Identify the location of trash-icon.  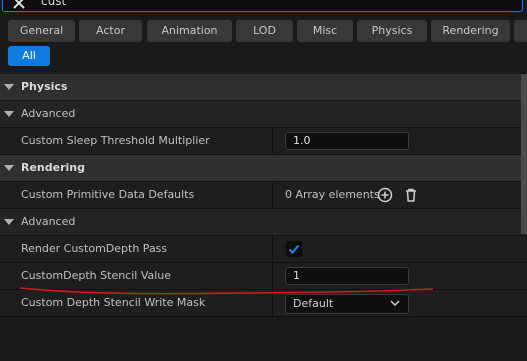
(411, 195).